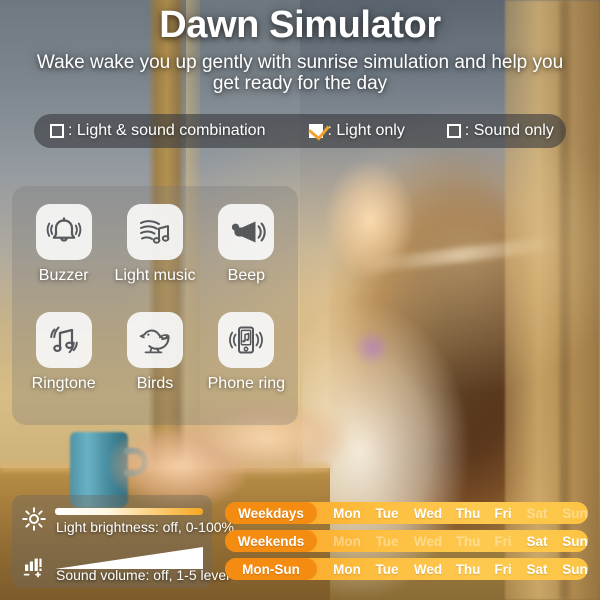  Describe the element at coordinates (63, 275) in the screenshot. I see `sound-option-label: Buzzer` at that location.